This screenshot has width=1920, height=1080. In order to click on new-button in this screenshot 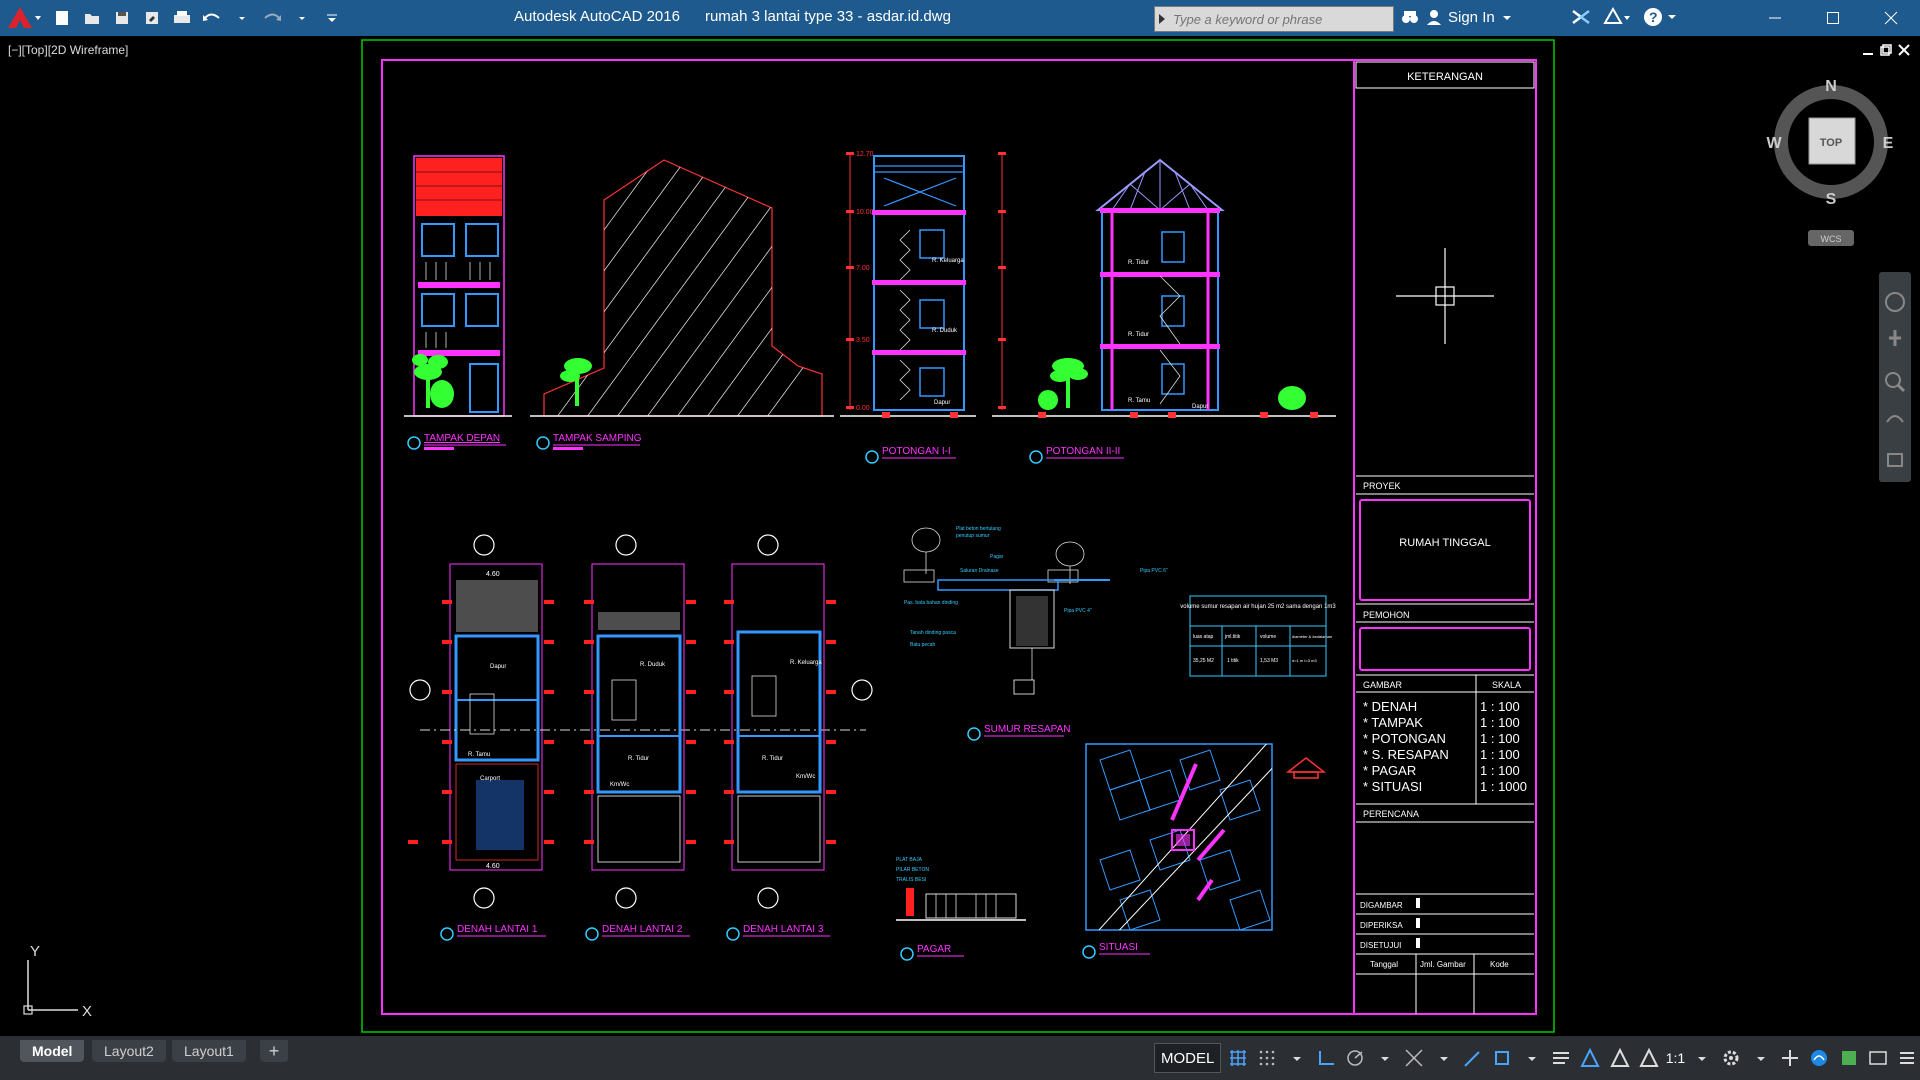, I will do `click(62, 18)`.